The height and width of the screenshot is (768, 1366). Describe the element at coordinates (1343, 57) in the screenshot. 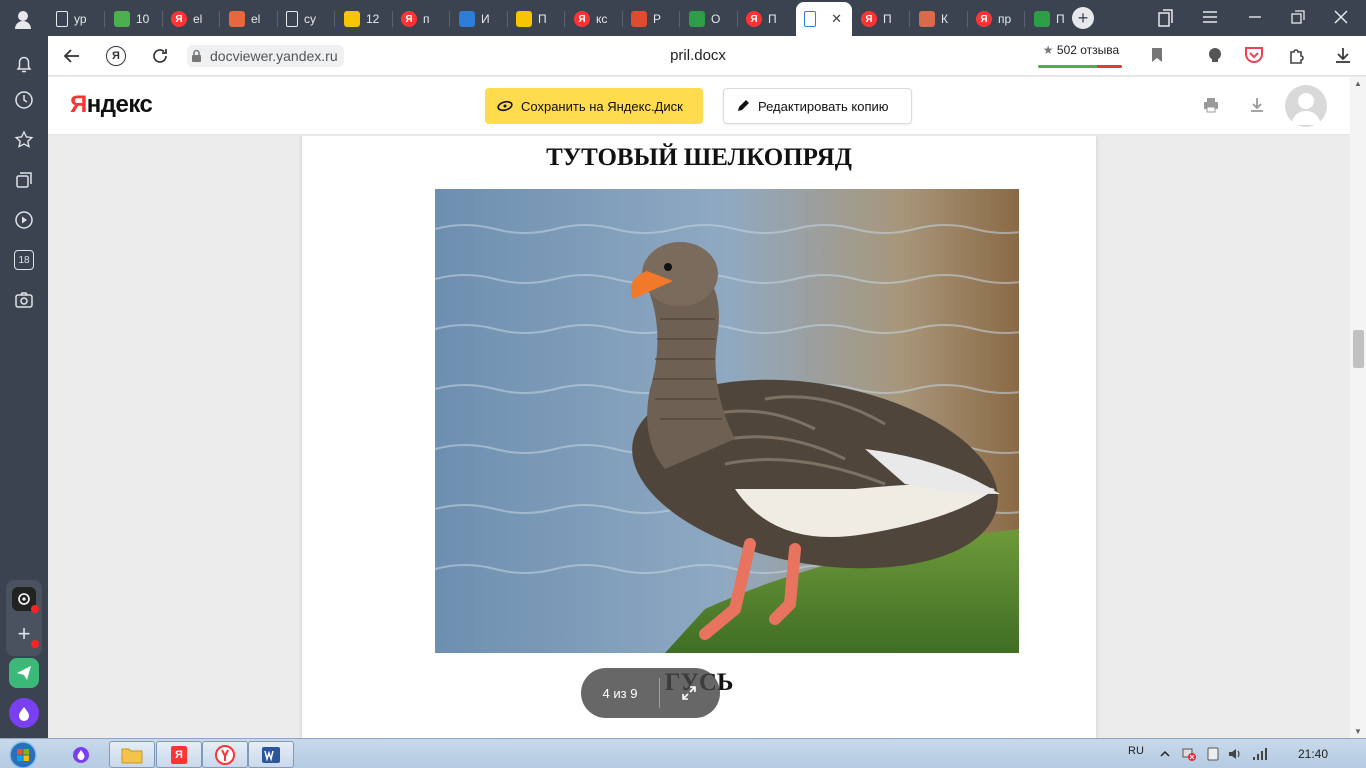

I see `downloads-icon` at that location.